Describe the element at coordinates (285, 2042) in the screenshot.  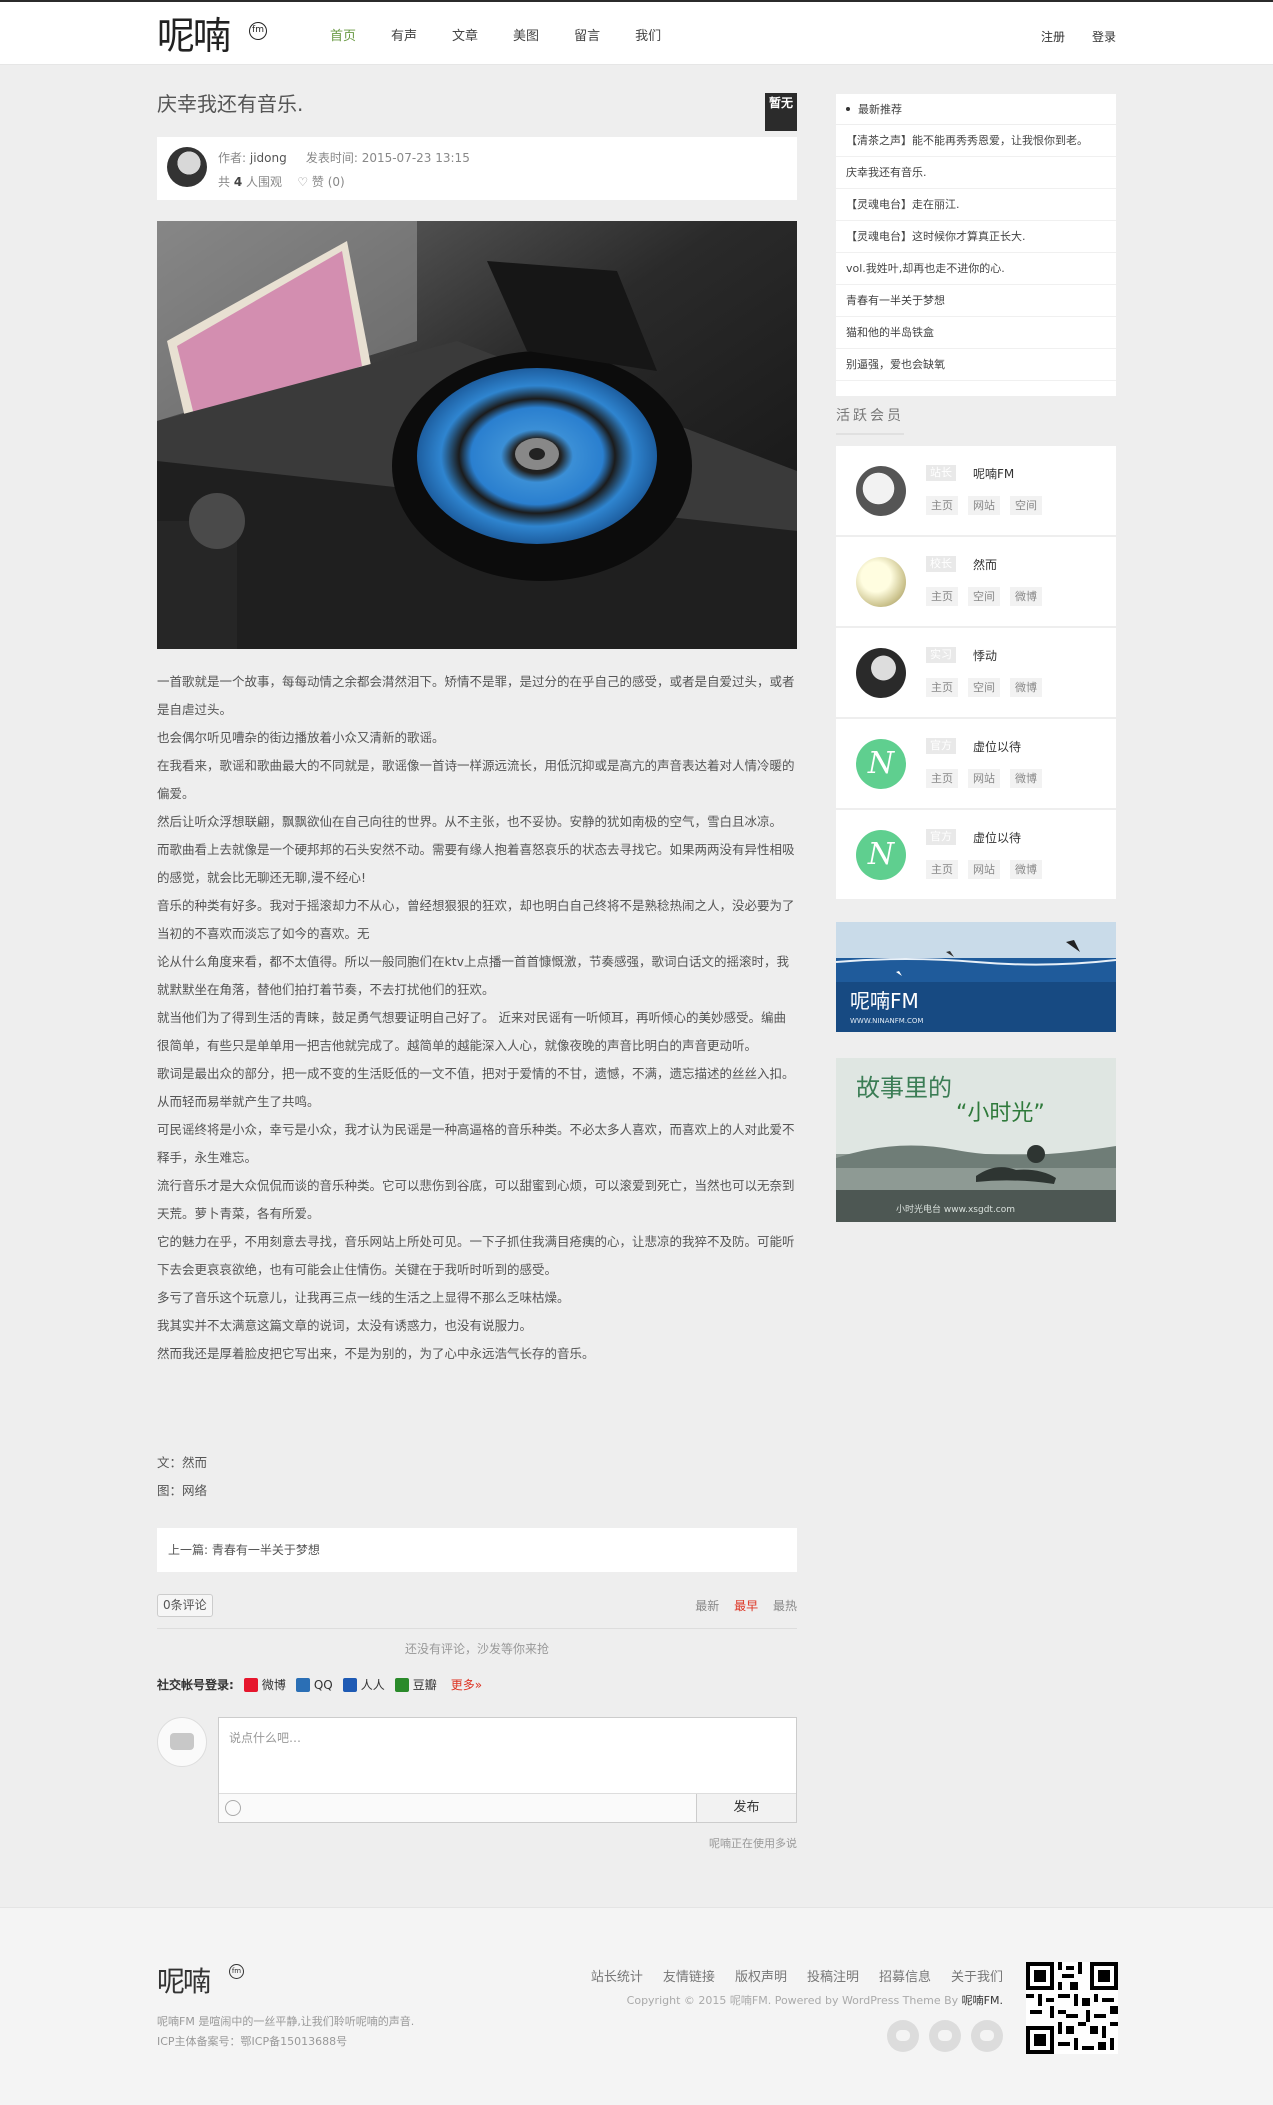
I see `footer-icp: ICP主体备案号：鄂ICP备15013688号` at that location.